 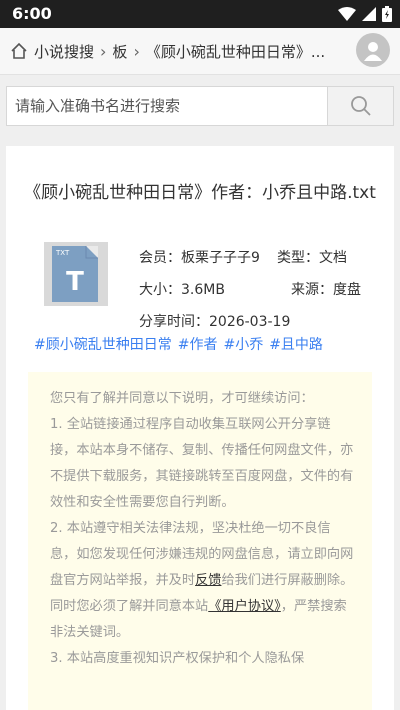 What do you see at coordinates (312, 290) in the screenshot?
I see `source-label: 来源：` at bounding box center [312, 290].